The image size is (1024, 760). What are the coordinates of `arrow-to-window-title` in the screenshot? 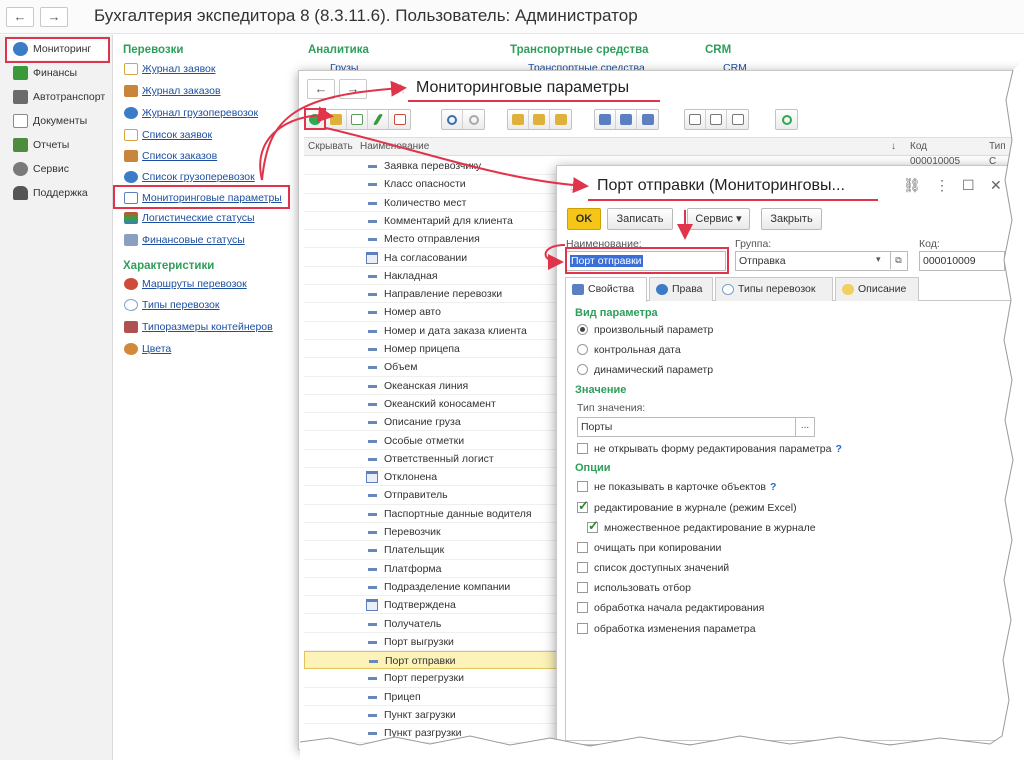 It's located at (334, 130).